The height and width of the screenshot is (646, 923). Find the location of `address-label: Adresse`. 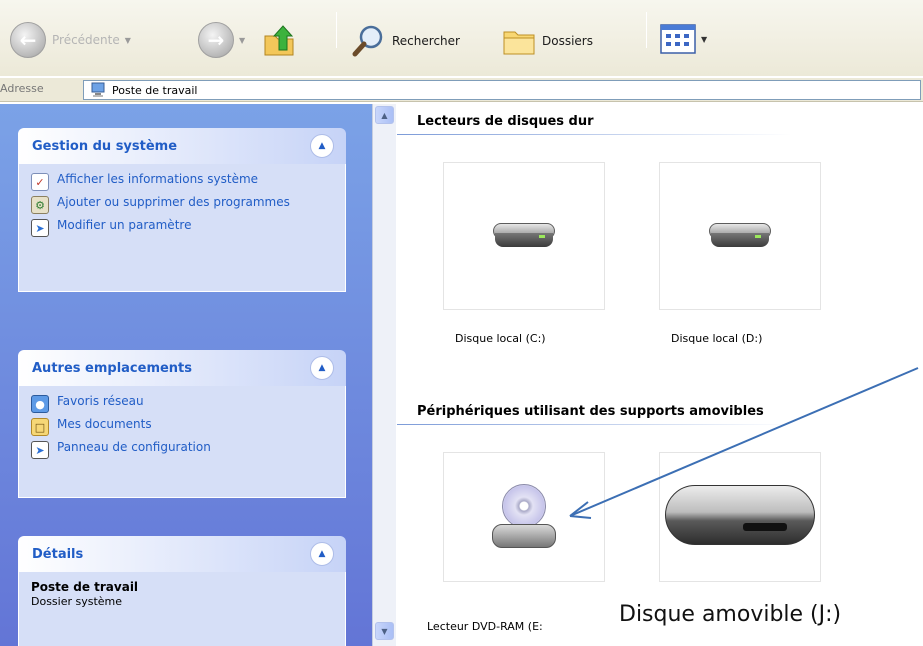

address-label: Adresse is located at coordinates (22, 88).